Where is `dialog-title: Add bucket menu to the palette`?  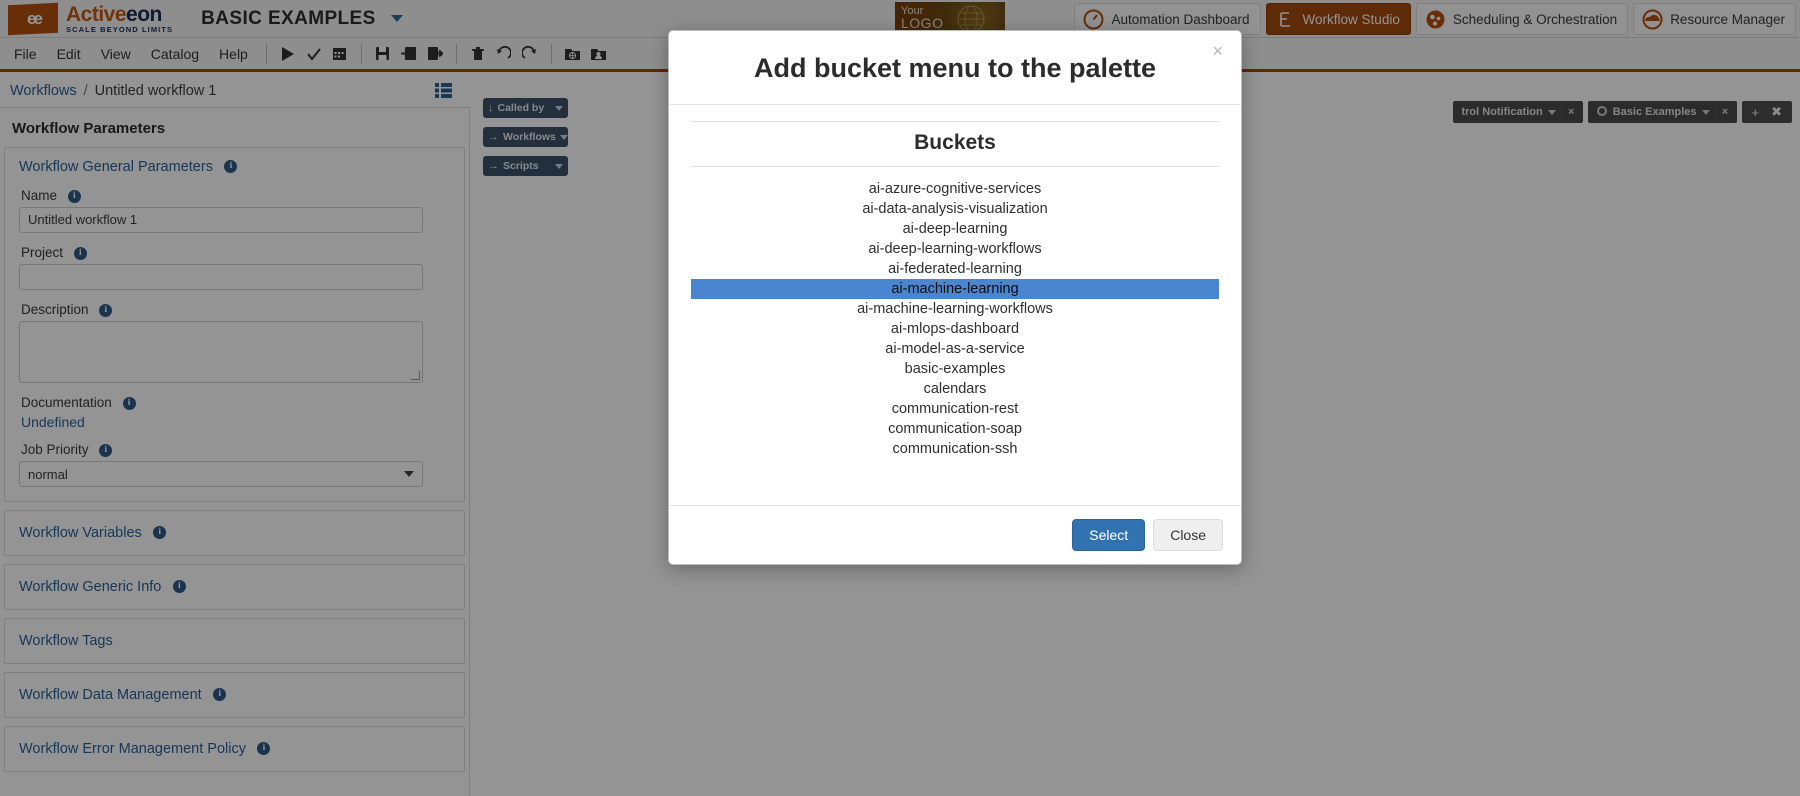 dialog-title: Add bucket menu to the palette is located at coordinates (955, 68).